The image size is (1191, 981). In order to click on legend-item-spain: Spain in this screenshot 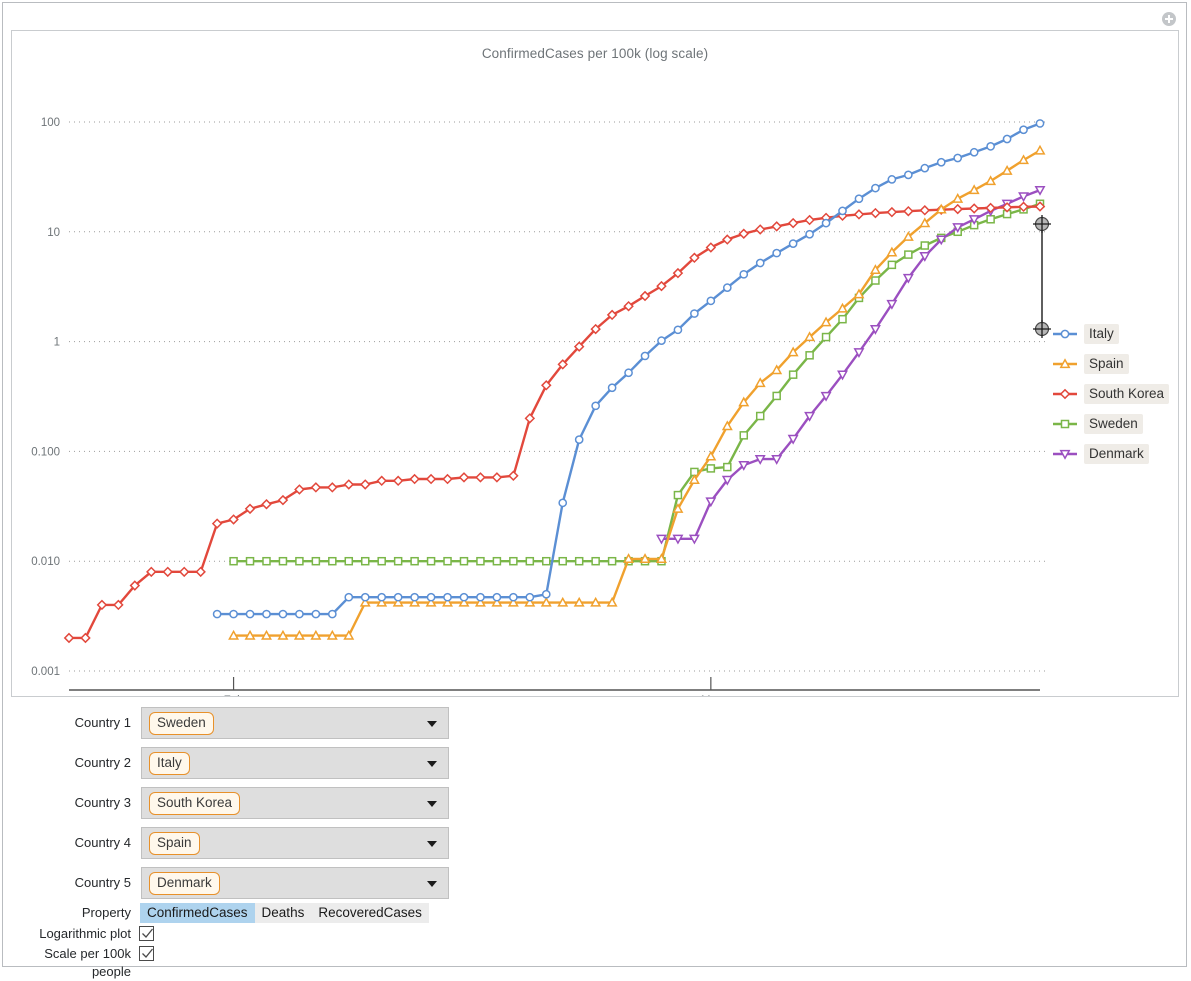, I will do `click(1090, 364)`.